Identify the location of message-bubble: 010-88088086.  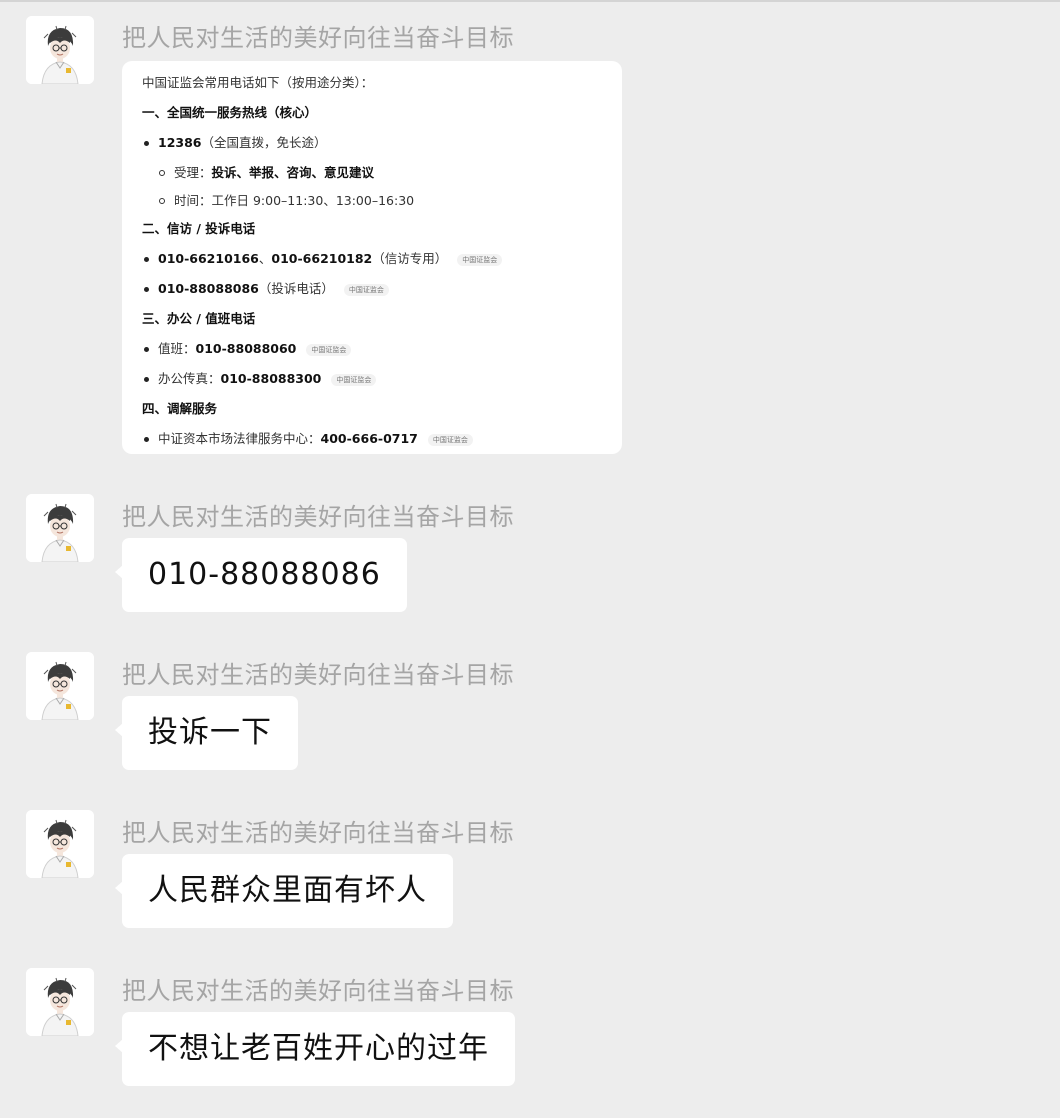
(261, 575).